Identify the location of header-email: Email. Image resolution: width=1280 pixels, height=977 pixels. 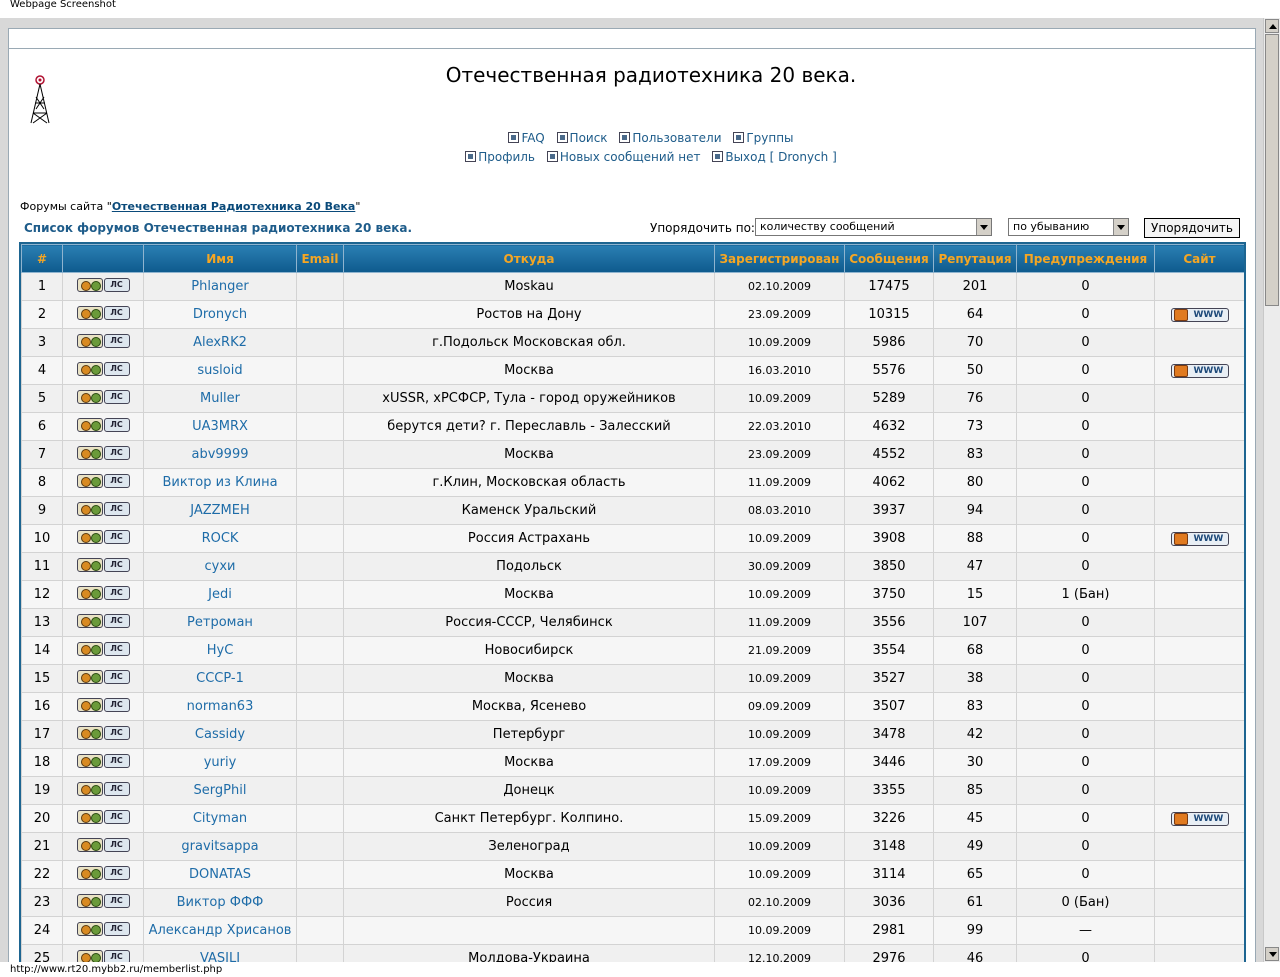
(320, 258).